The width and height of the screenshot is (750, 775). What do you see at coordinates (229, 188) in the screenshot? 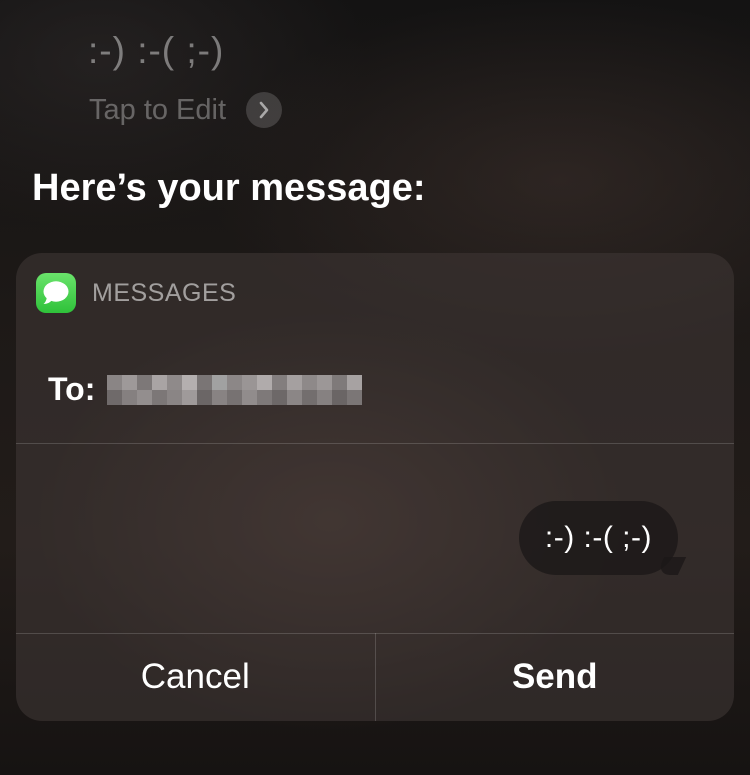
I see `siri-response-title: Here’s your message:` at bounding box center [229, 188].